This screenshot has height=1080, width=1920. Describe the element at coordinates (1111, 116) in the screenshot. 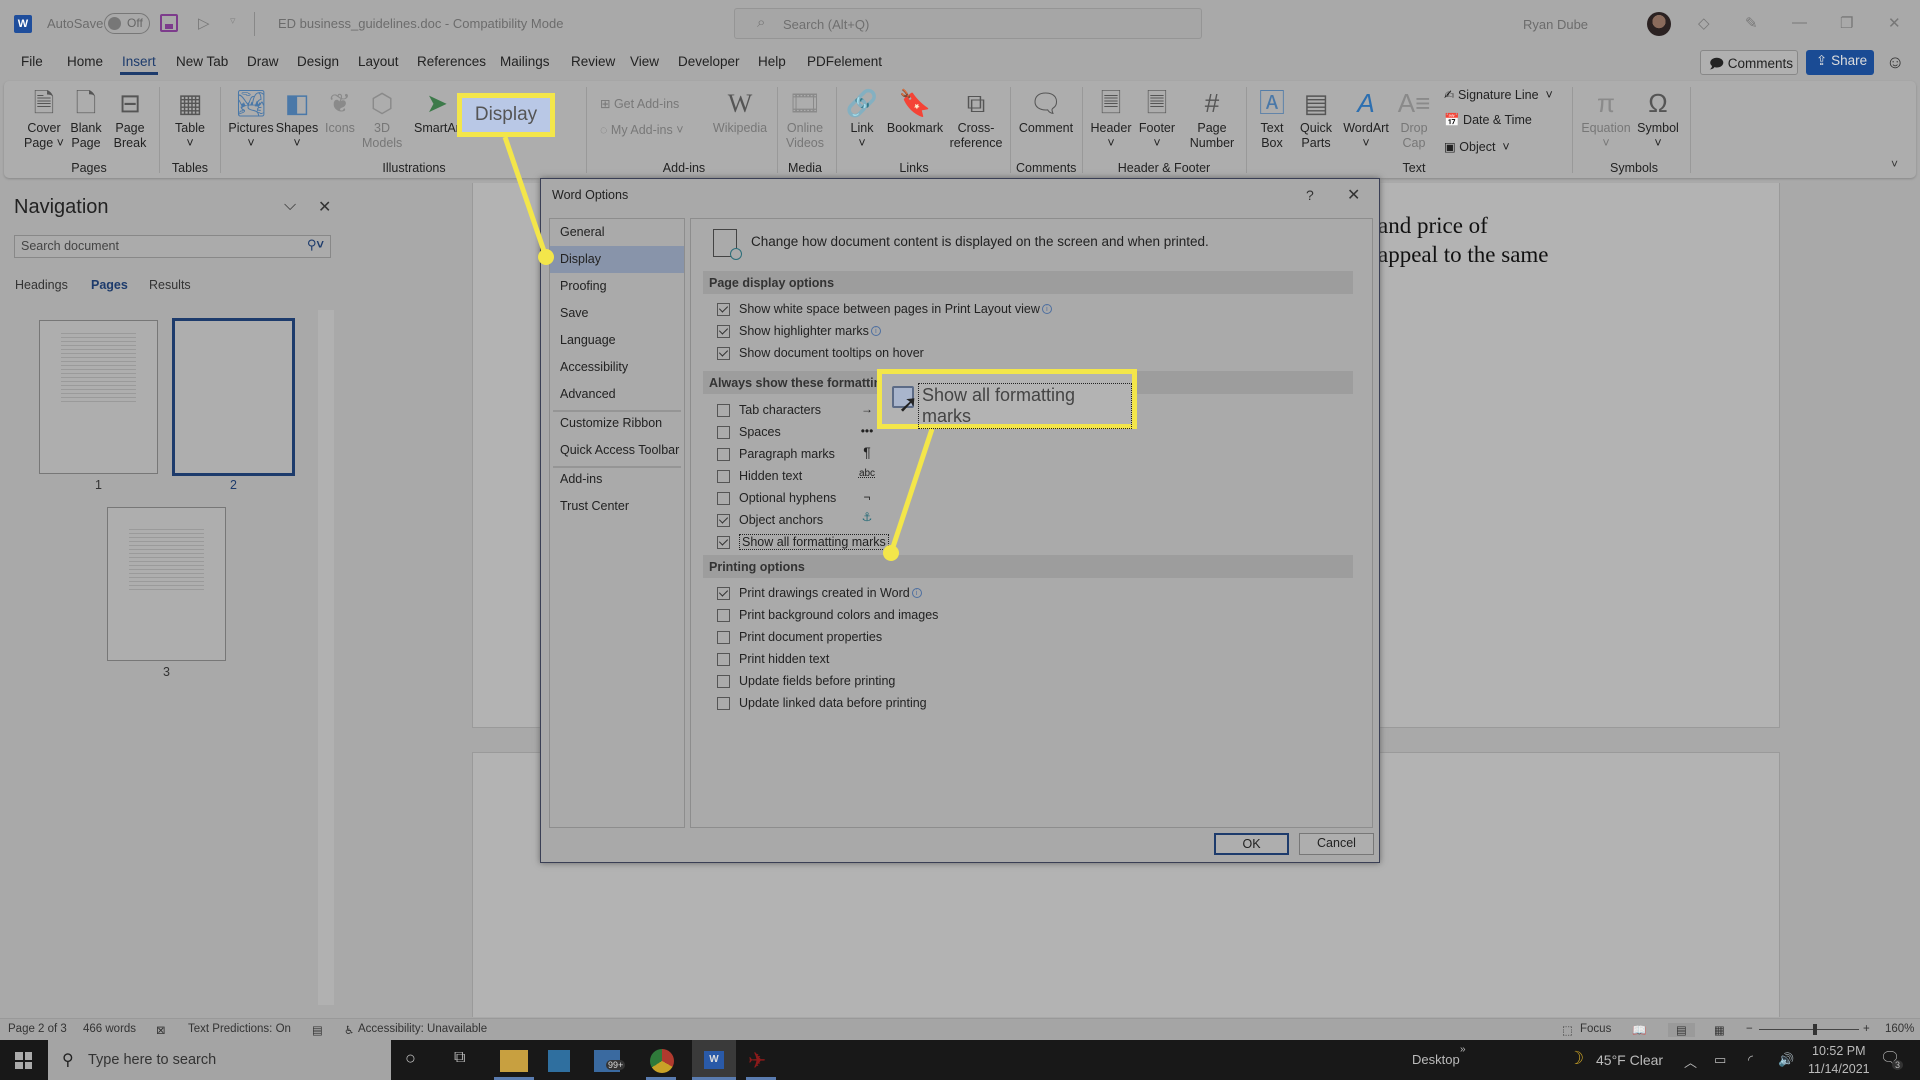

I see `header-button: 🗏 Header ˅` at that location.